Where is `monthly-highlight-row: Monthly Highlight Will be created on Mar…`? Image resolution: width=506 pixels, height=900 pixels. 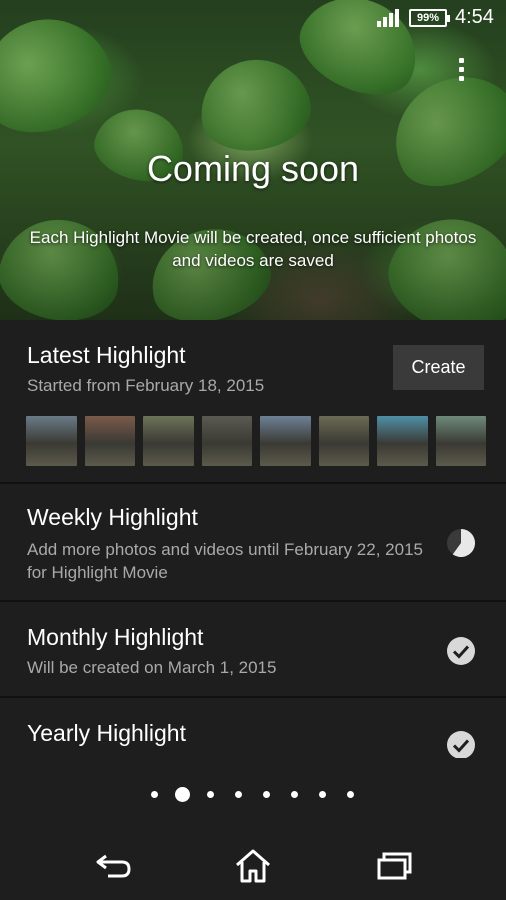
monthly-highlight-row: Monthly Highlight Will be created on Mar… is located at coordinates (253, 650).